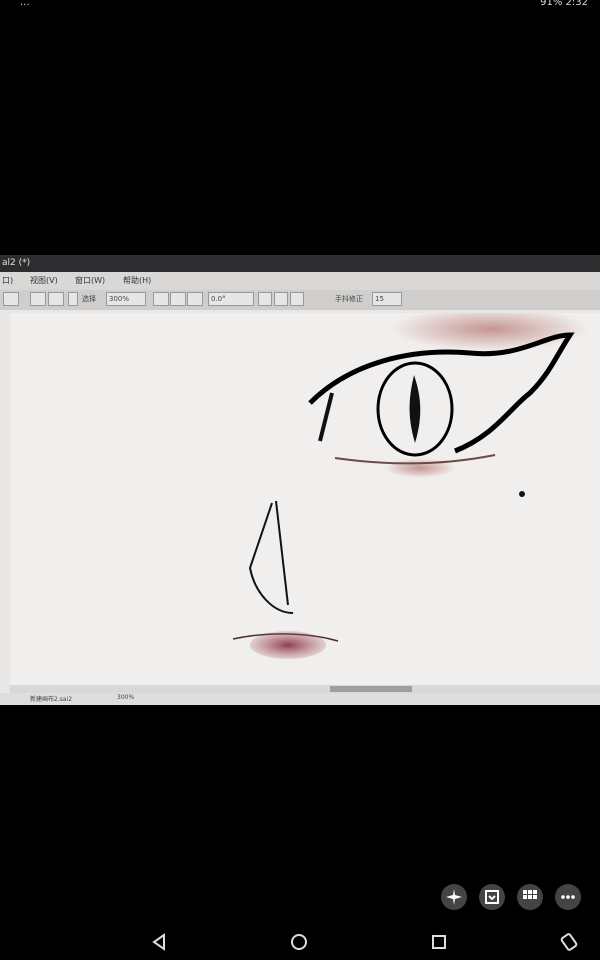 The height and width of the screenshot is (960, 600). What do you see at coordinates (439, 944) in the screenshot?
I see `recent-apps-icon` at bounding box center [439, 944].